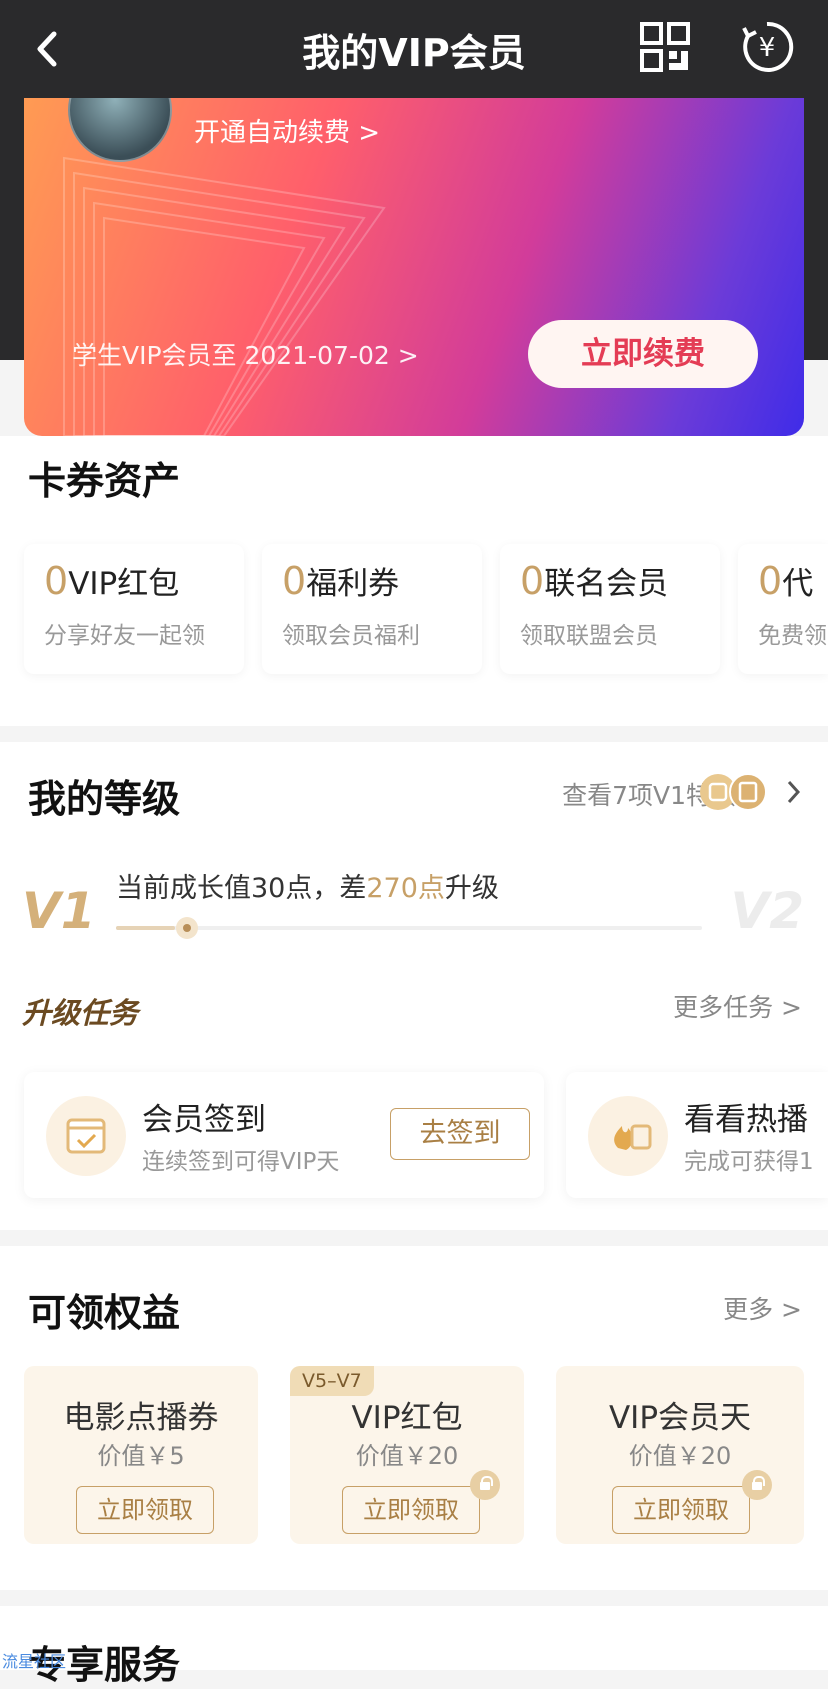 This screenshot has width=828, height=1689. I want to click on qrcode-button, so click(665, 47).